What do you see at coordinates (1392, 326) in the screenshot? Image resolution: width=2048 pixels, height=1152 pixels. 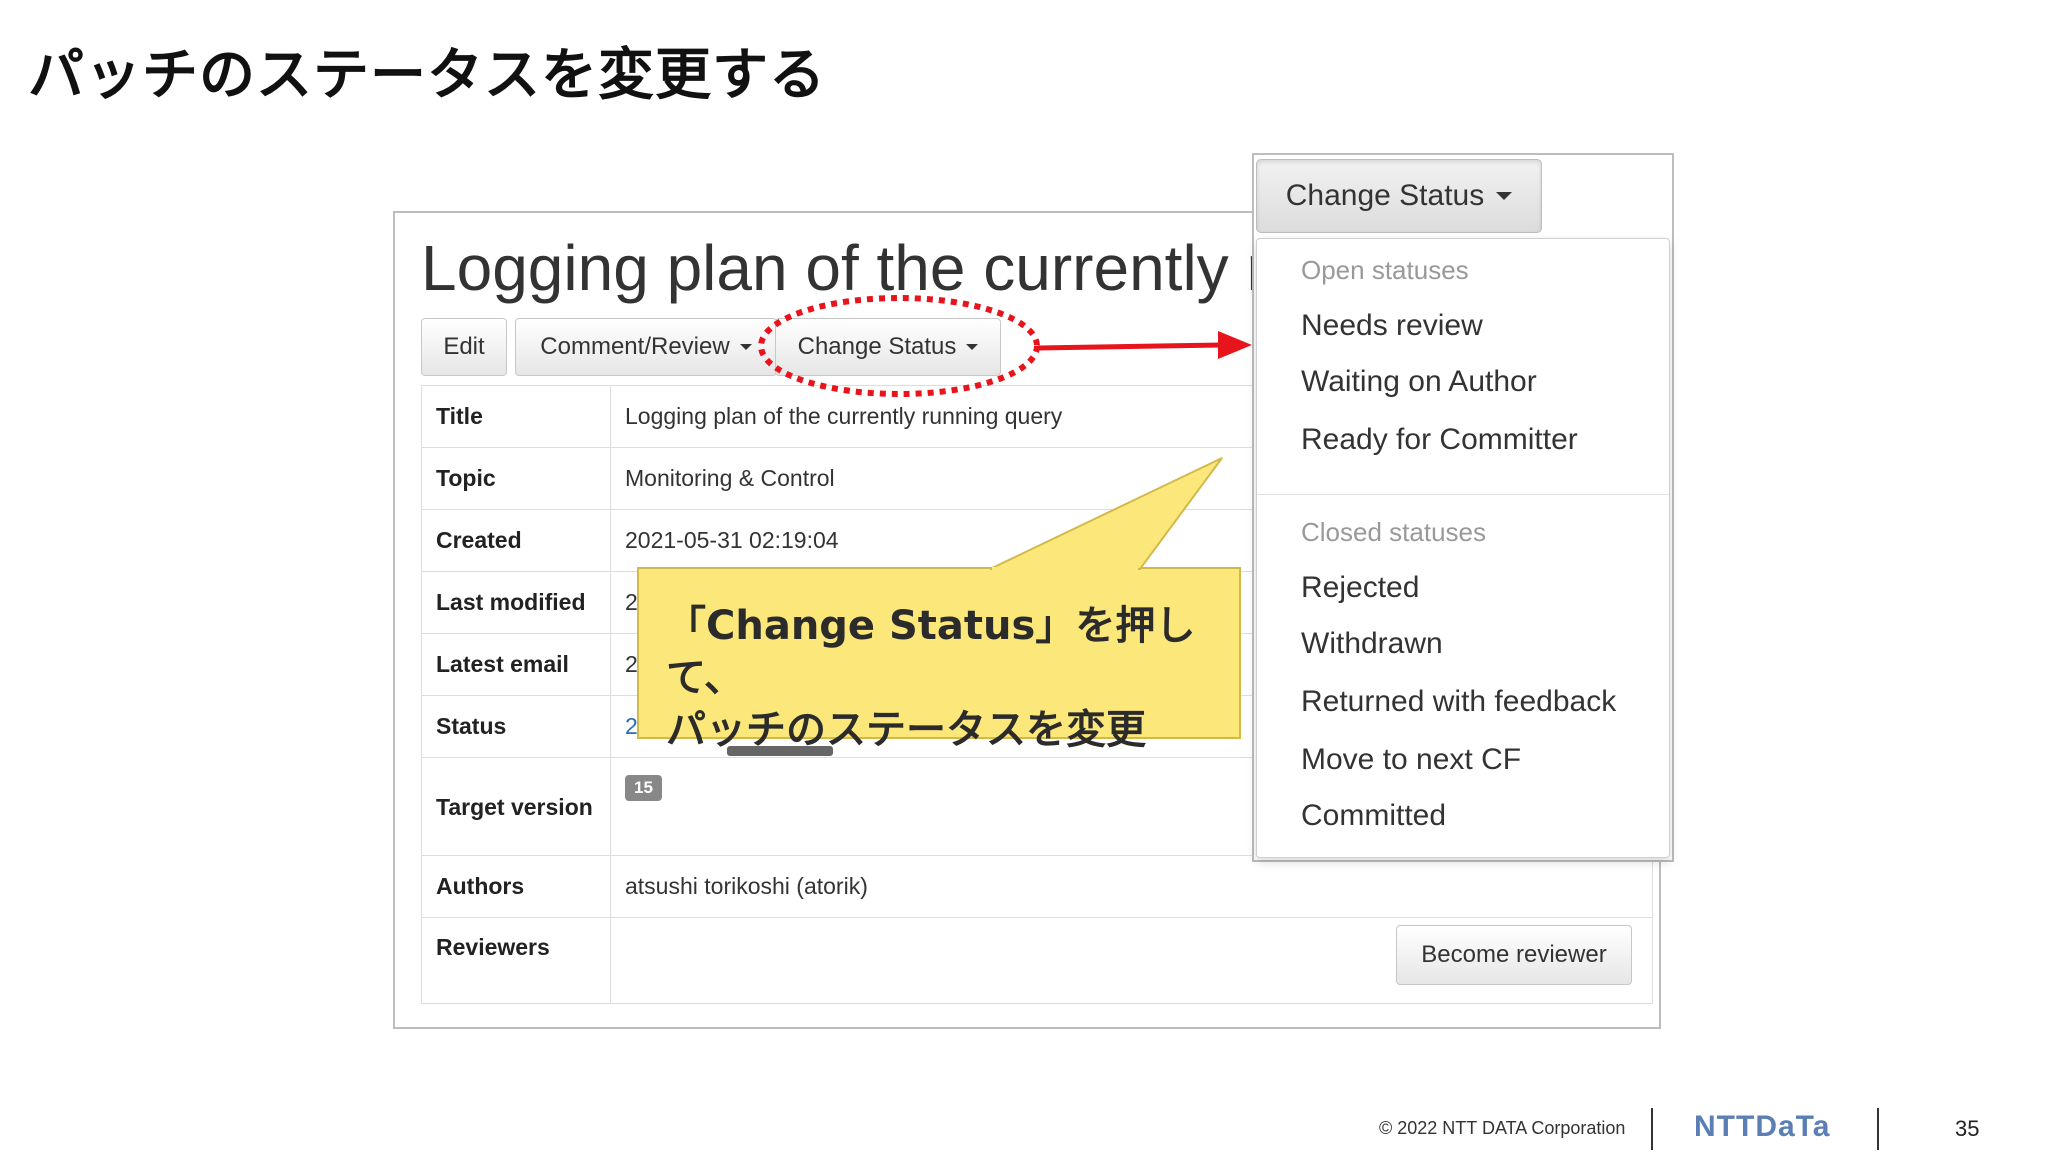 I see `menu-item-needs-review: Needs review` at bounding box center [1392, 326].